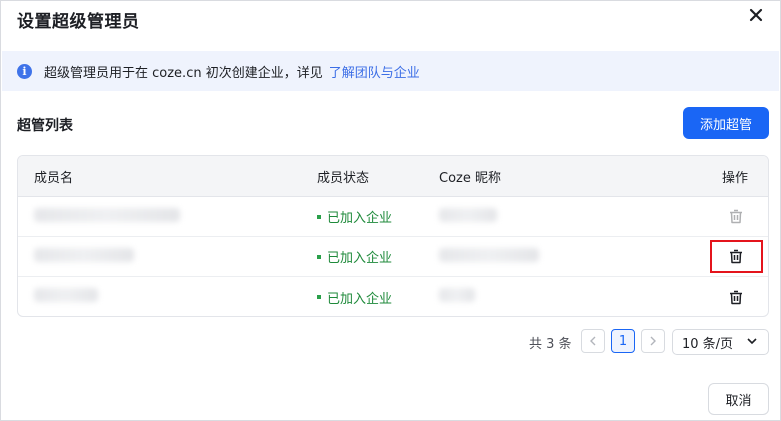  What do you see at coordinates (736, 256) in the screenshot?
I see `highlight-box` at bounding box center [736, 256].